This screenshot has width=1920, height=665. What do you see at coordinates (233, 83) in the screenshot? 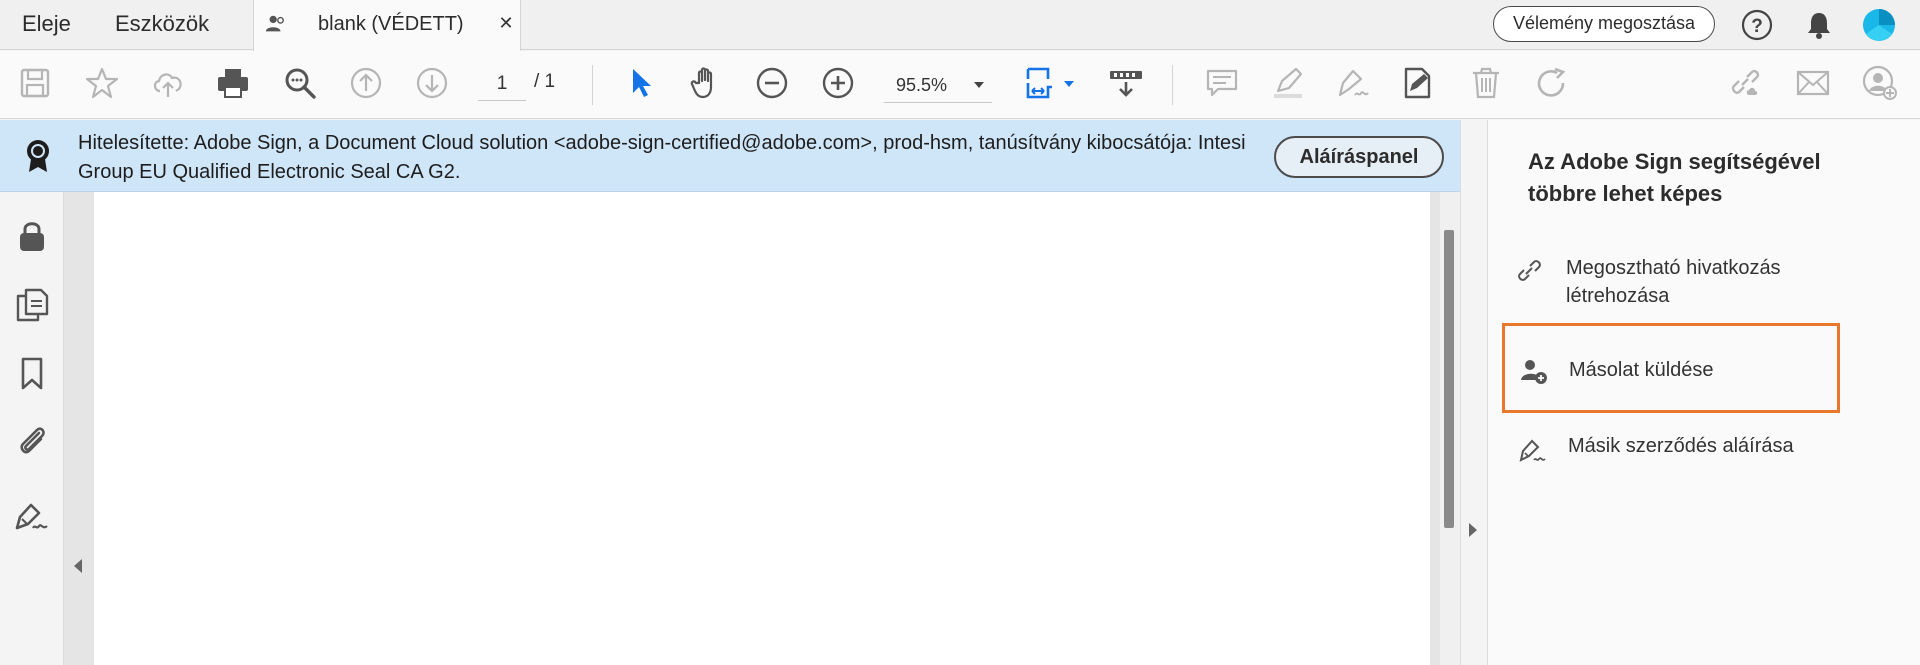
I see `print-icon` at bounding box center [233, 83].